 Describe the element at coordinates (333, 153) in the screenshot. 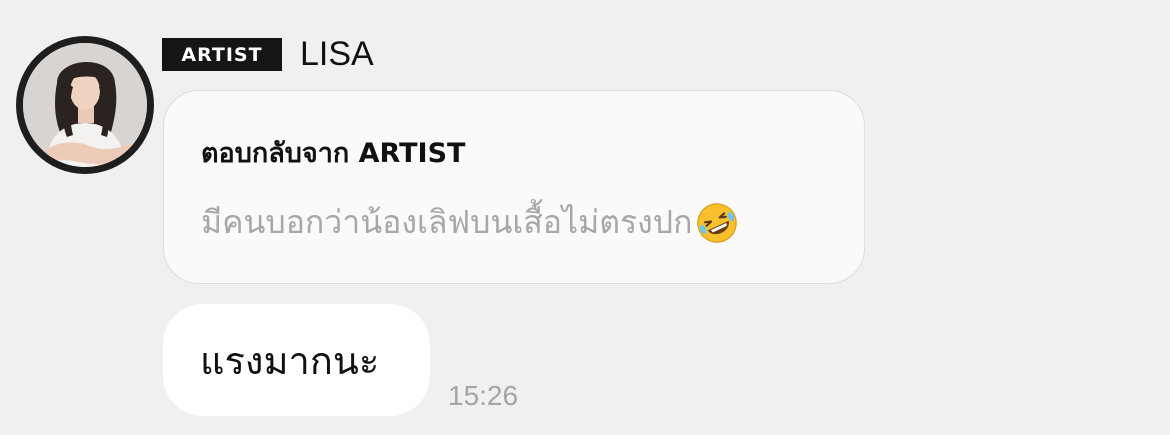

I see `reply-header: ตอบกลับจาก ARTIST` at that location.